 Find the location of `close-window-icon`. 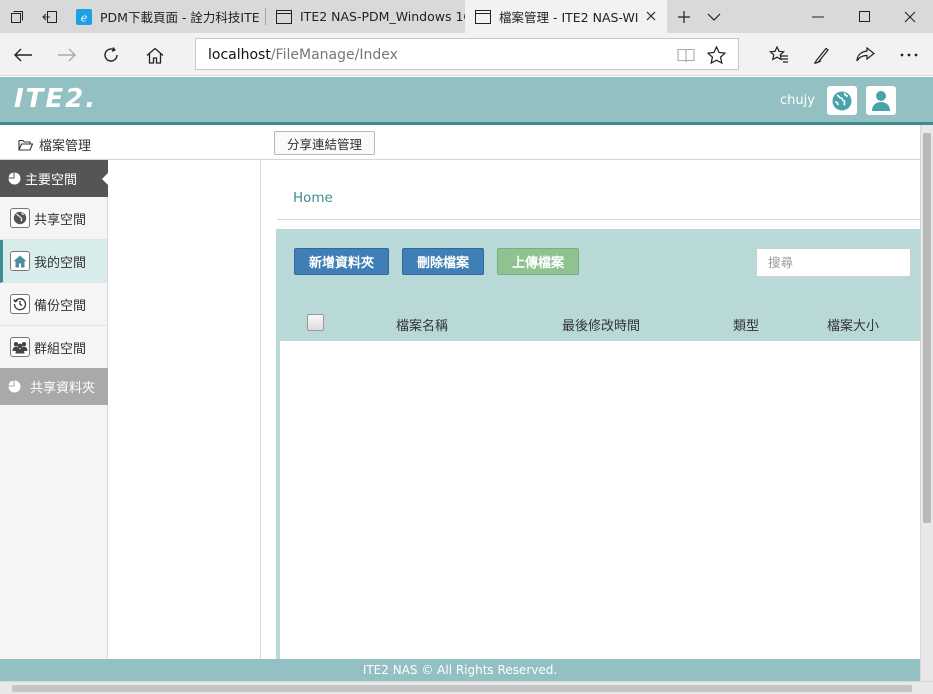

close-window-icon is located at coordinates (910, 16).